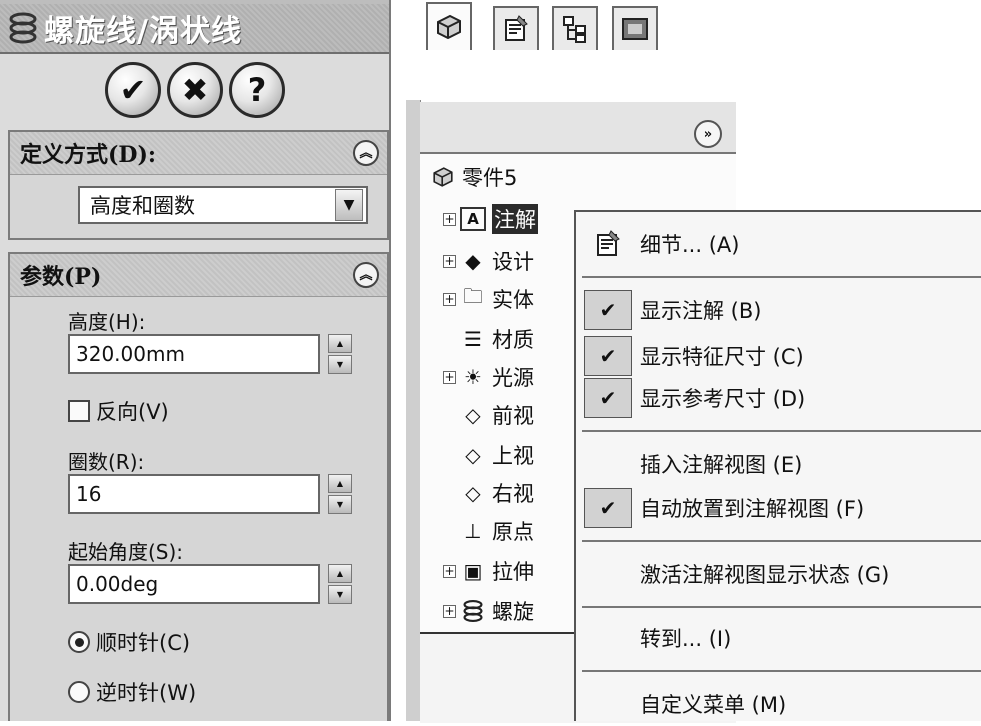  I want to click on cancel-button: ✖, so click(195, 90).